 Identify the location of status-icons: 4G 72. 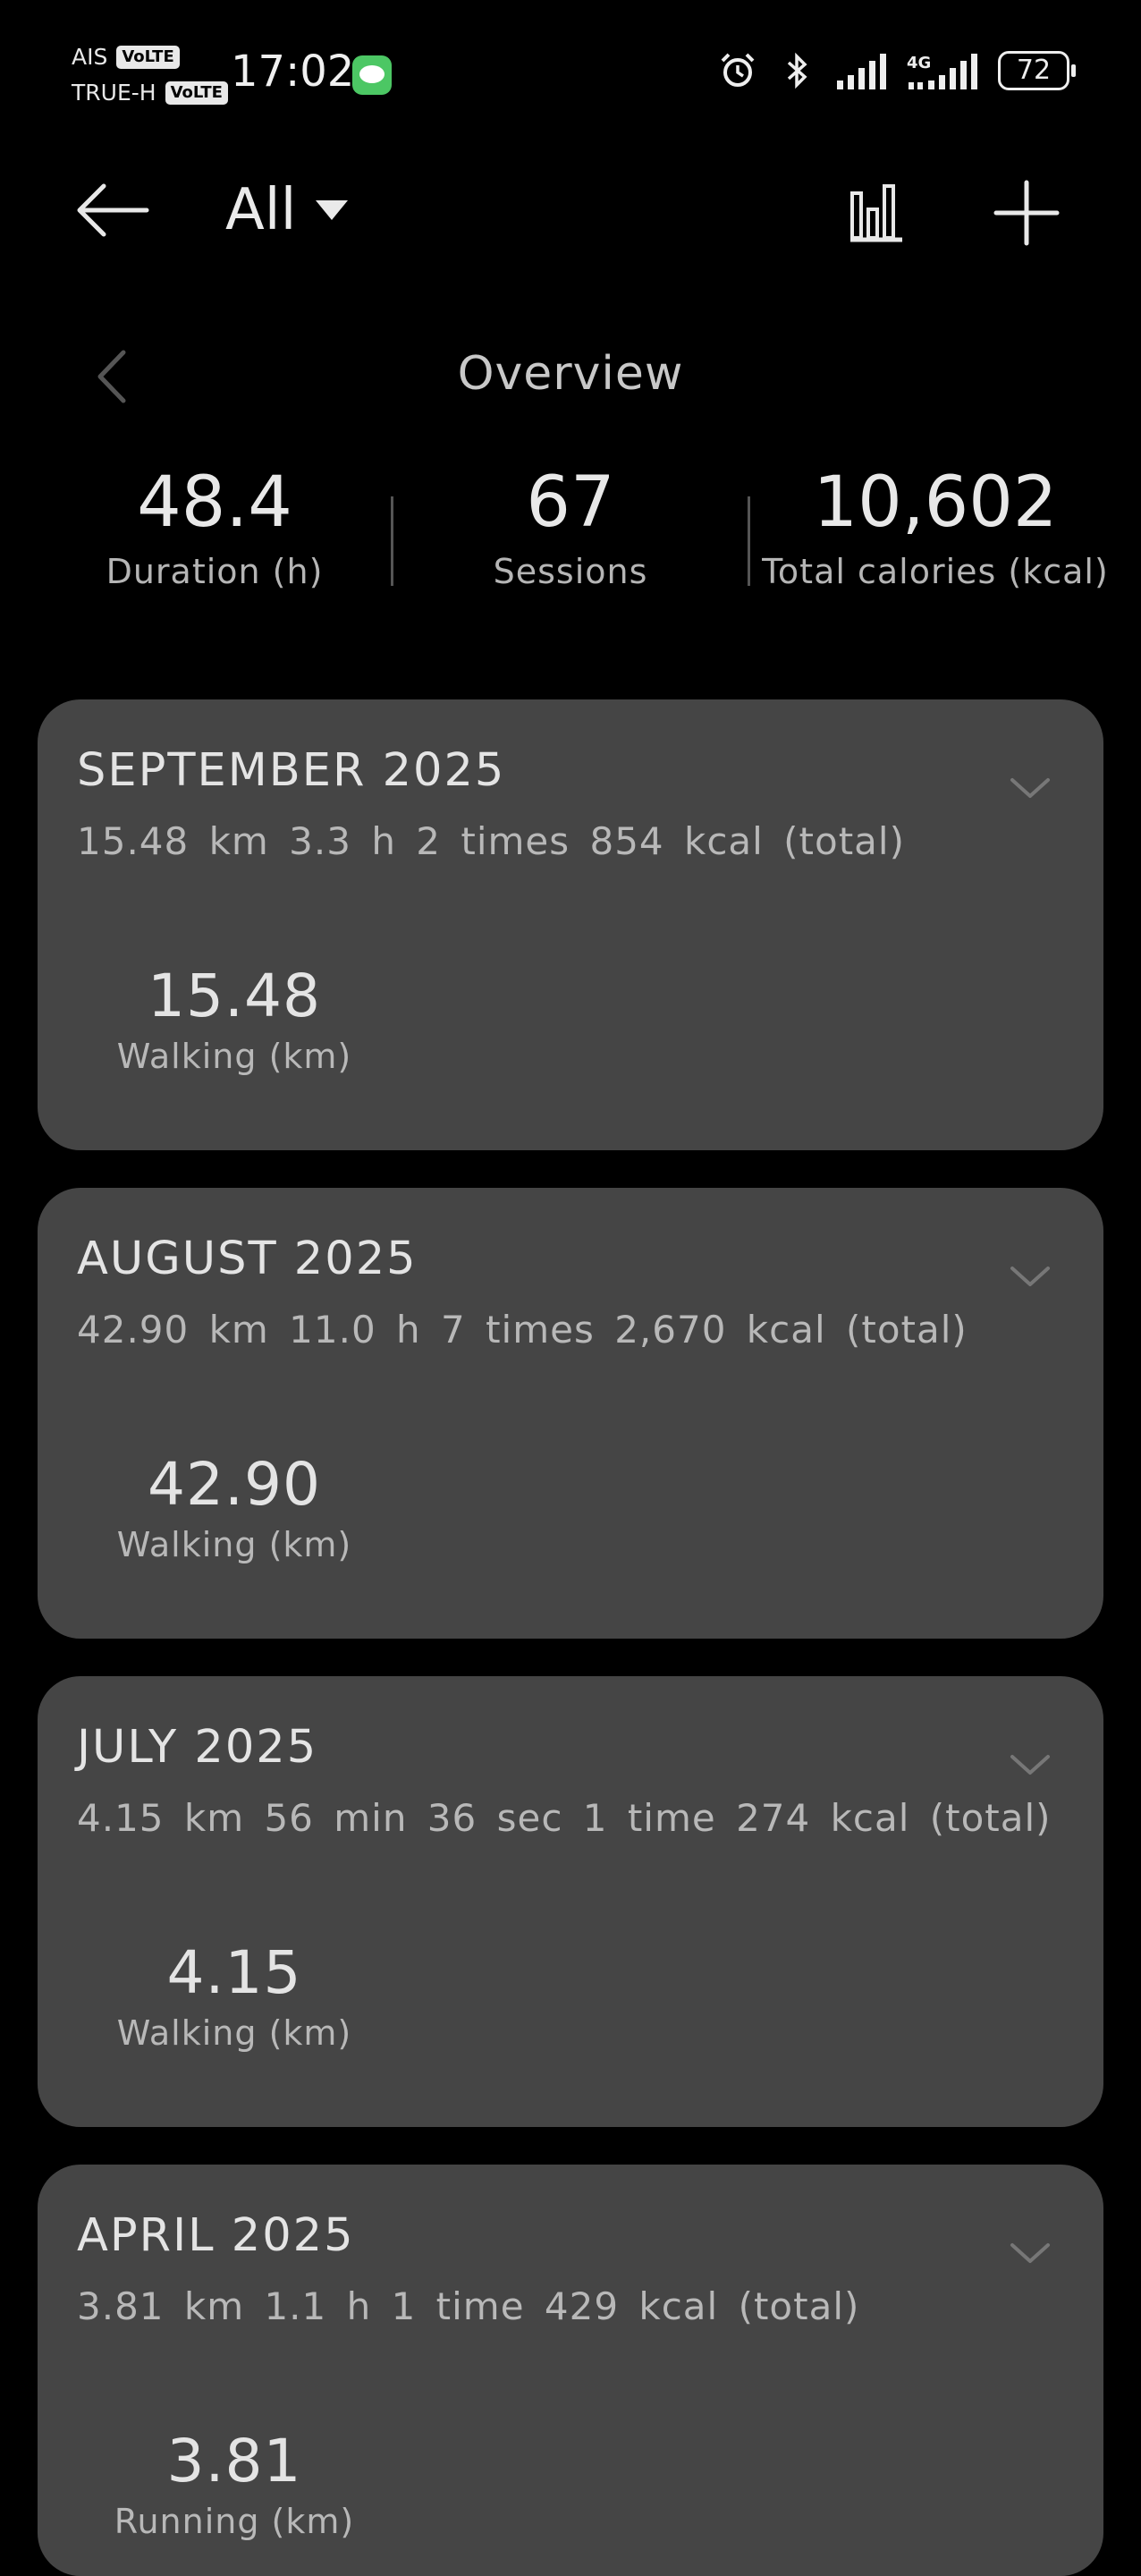
(897, 70).